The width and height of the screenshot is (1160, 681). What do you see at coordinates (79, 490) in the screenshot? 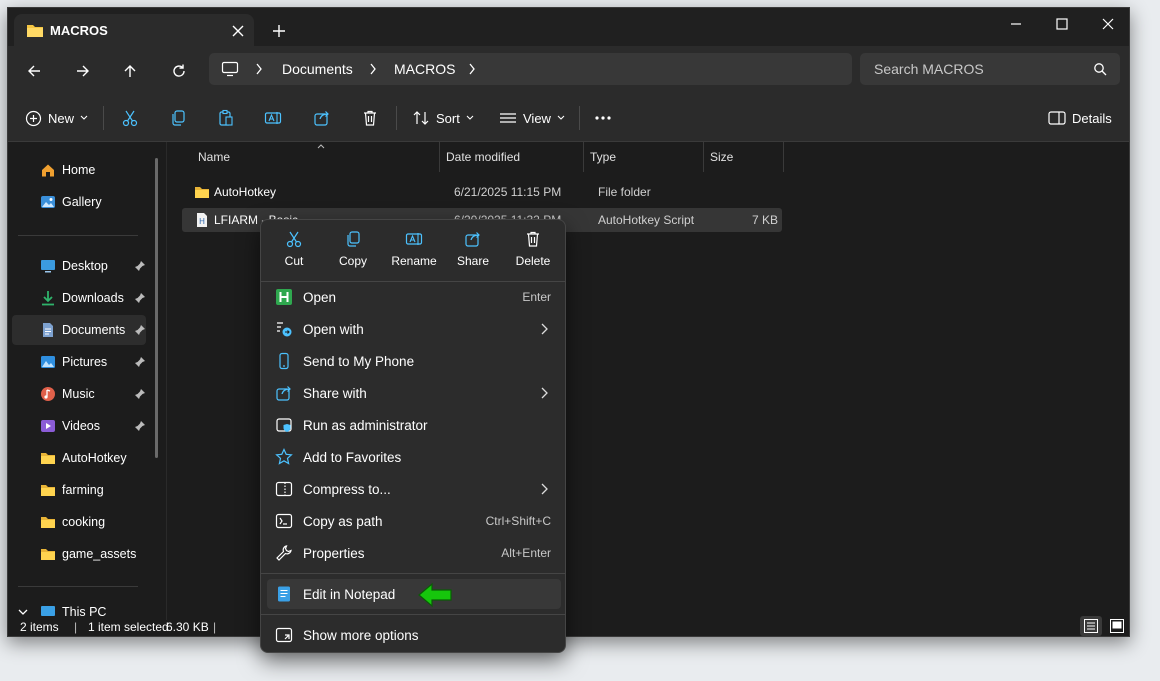
I see `sidebar-item-farming: farming` at bounding box center [79, 490].